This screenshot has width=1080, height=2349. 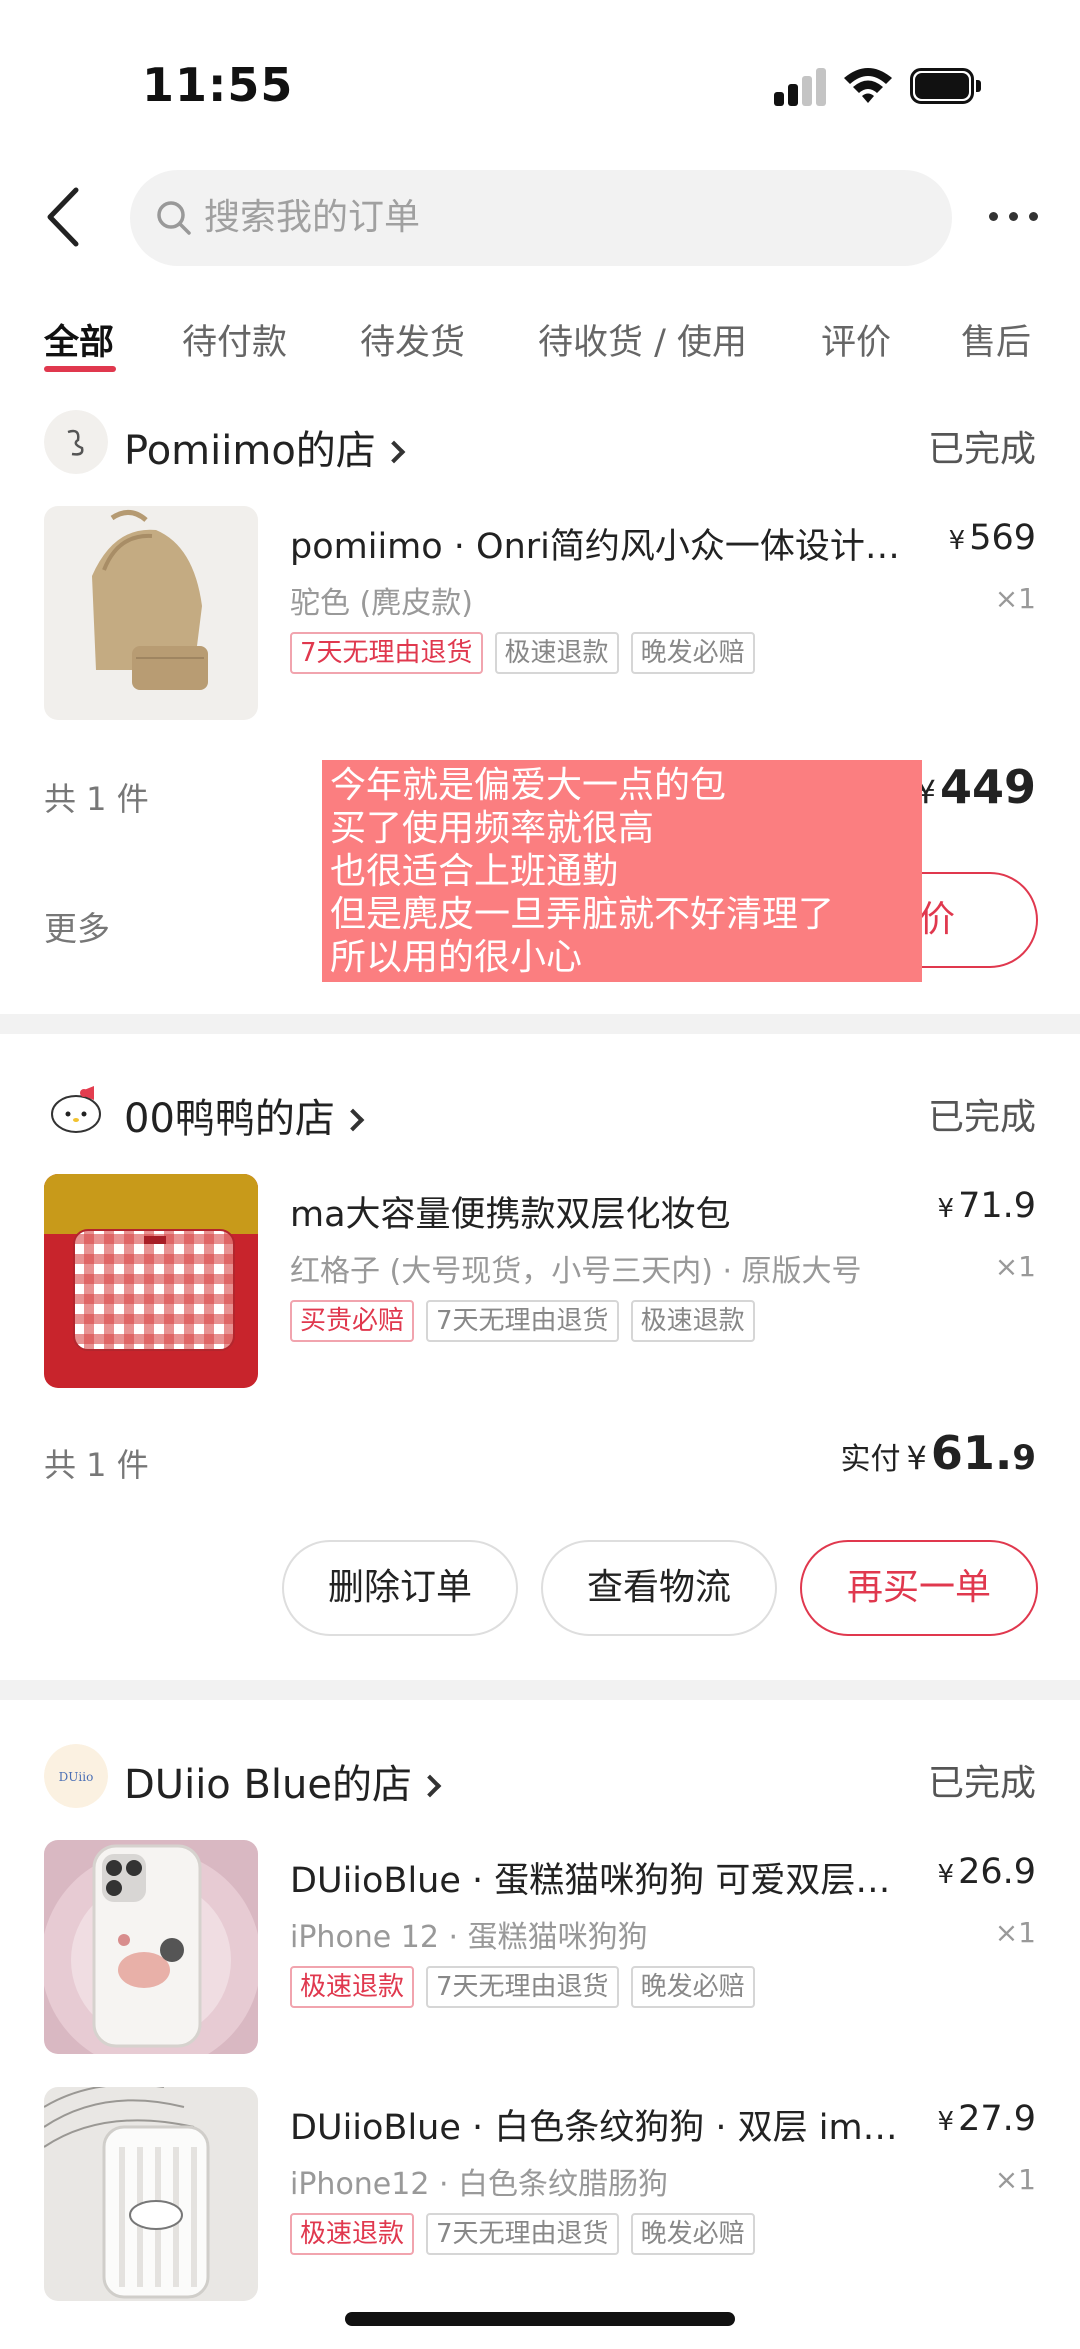 I want to click on tag: 买贵必赔, so click(x=352, y=1321).